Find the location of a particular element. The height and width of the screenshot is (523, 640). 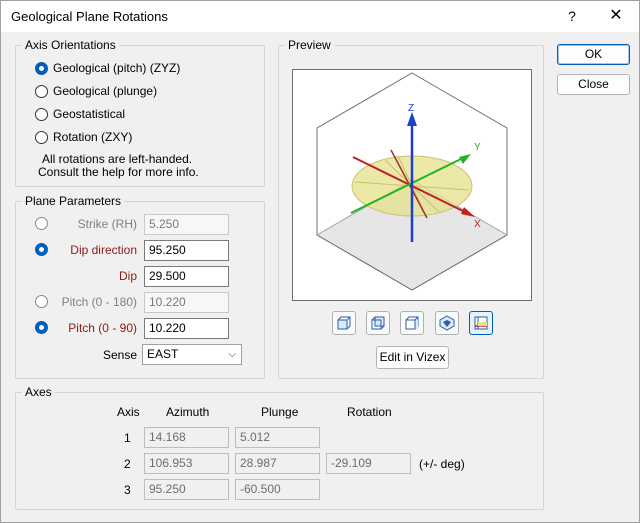

plunge-field: 5.012 is located at coordinates (277, 437).